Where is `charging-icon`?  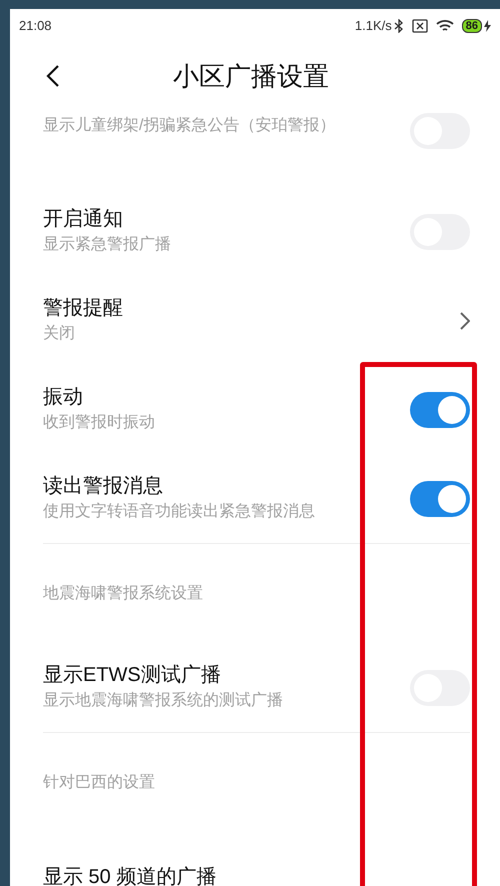
charging-icon is located at coordinates (487, 26).